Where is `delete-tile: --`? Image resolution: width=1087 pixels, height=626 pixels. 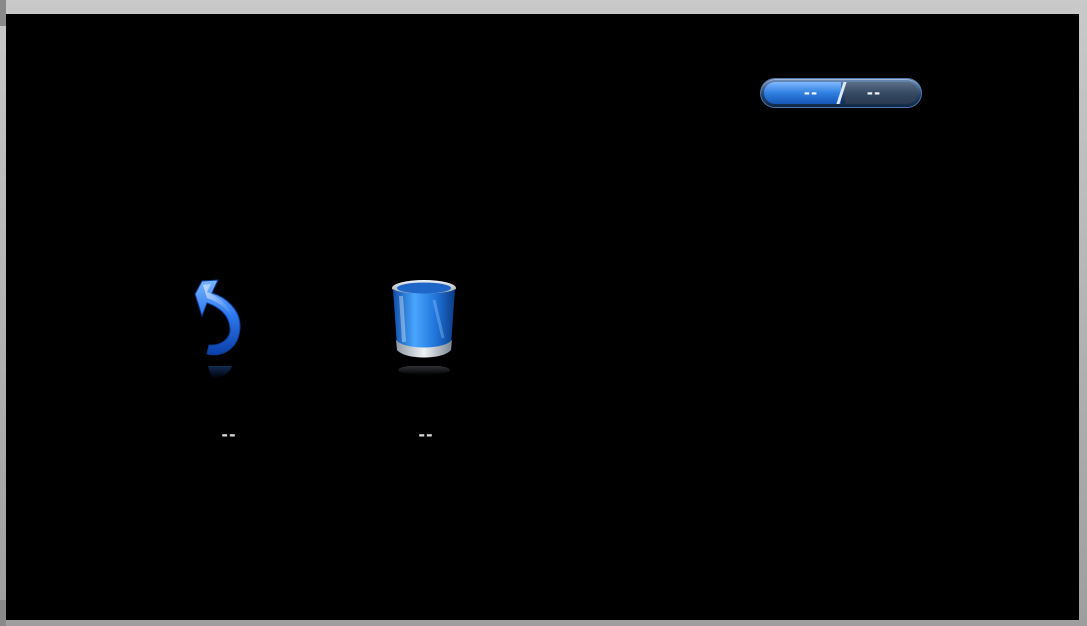 delete-tile: -- is located at coordinates (426, 360).